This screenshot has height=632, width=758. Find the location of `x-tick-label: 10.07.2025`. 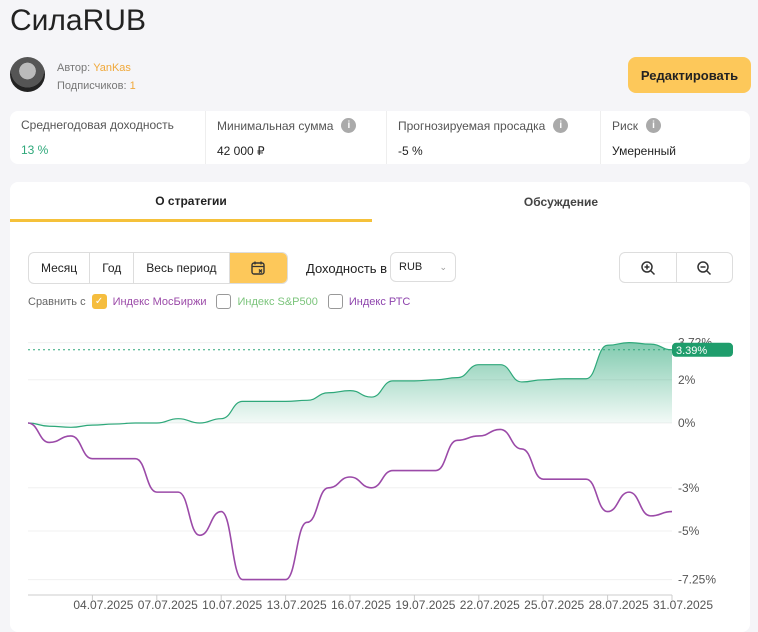

x-tick-label: 10.07.2025 is located at coordinates (232, 605).